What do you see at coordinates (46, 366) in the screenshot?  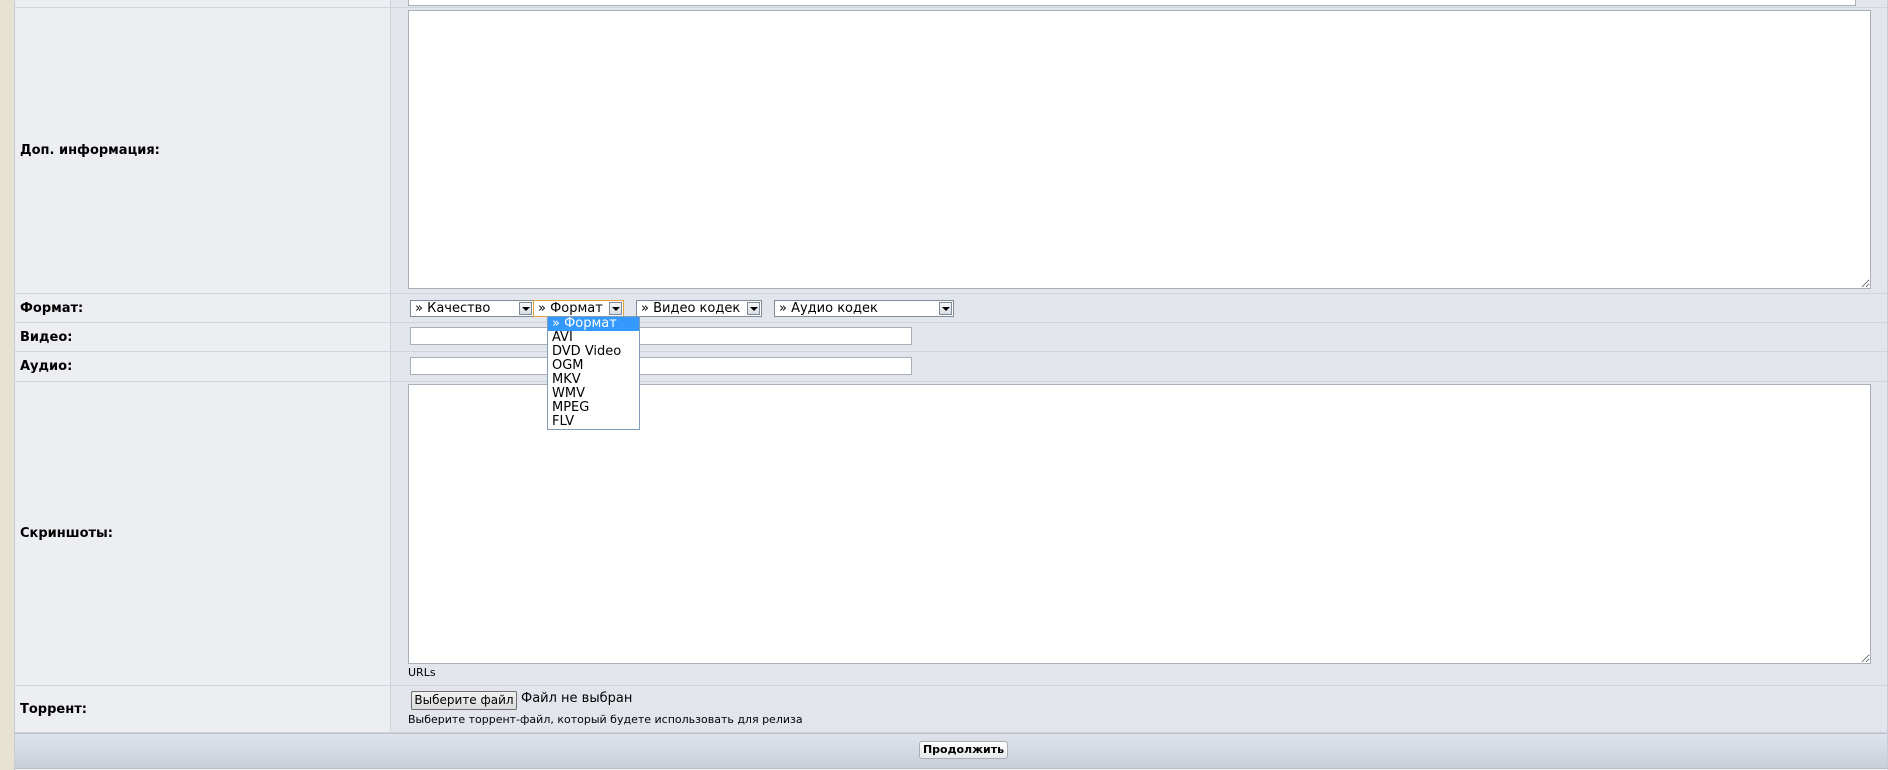 I see `audio-label: Аудио:` at bounding box center [46, 366].